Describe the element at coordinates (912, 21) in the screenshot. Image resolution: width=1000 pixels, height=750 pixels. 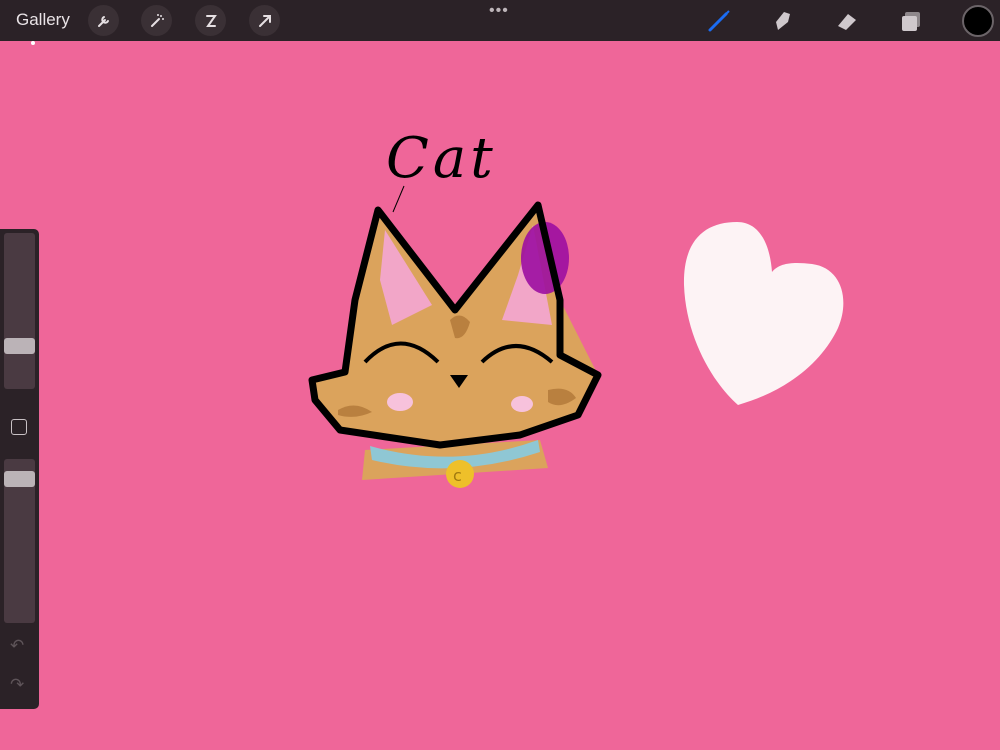
I see `layers-icon` at that location.